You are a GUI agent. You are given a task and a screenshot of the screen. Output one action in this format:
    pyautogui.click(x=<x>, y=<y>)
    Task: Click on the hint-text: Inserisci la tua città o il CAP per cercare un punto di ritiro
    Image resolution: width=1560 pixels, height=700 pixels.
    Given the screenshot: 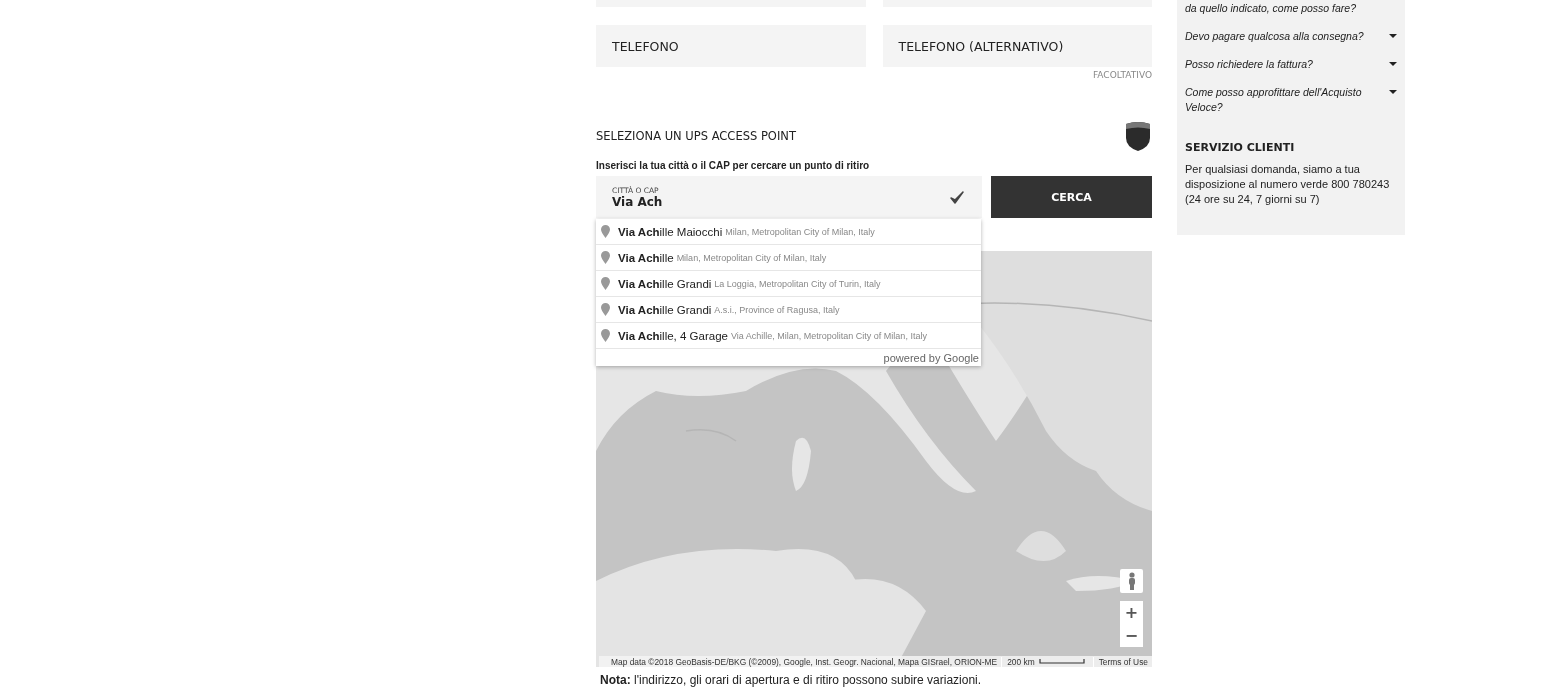 What is the action you would take?
    pyautogui.click(x=733, y=165)
    